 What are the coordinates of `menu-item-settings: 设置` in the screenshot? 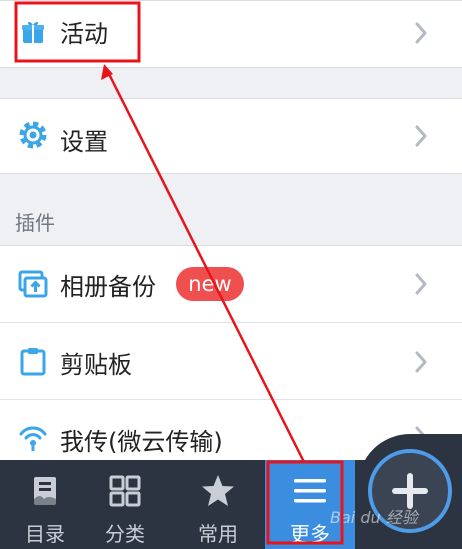 It's located at (231, 135).